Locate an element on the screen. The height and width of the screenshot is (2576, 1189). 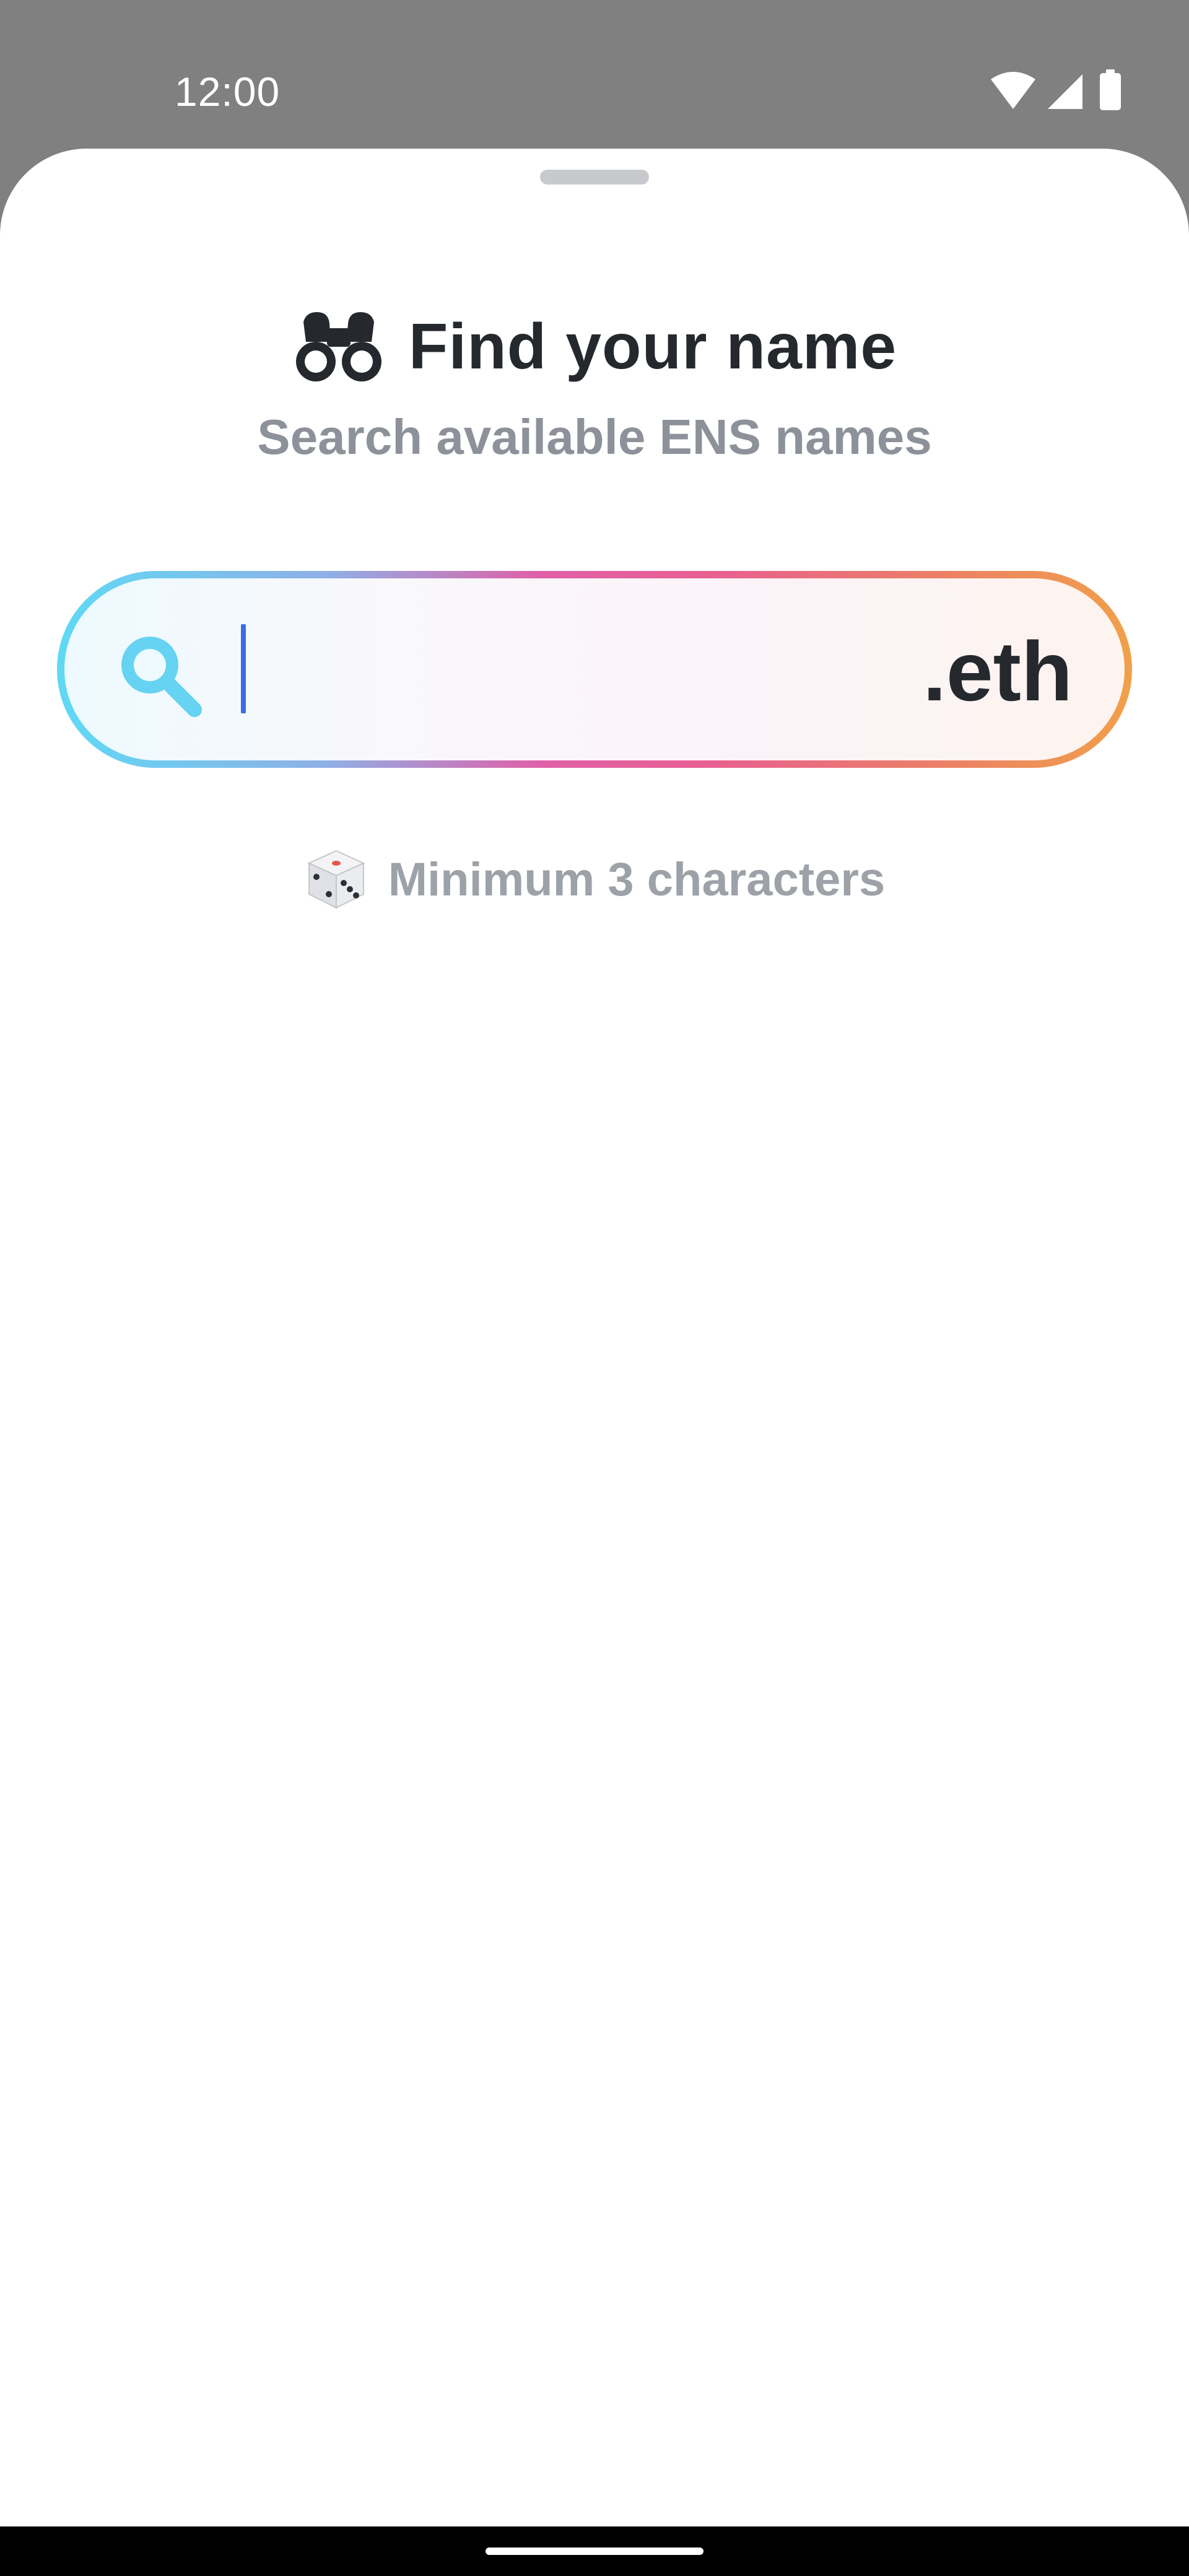
status-time: 12:00 is located at coordinates (228, 92).